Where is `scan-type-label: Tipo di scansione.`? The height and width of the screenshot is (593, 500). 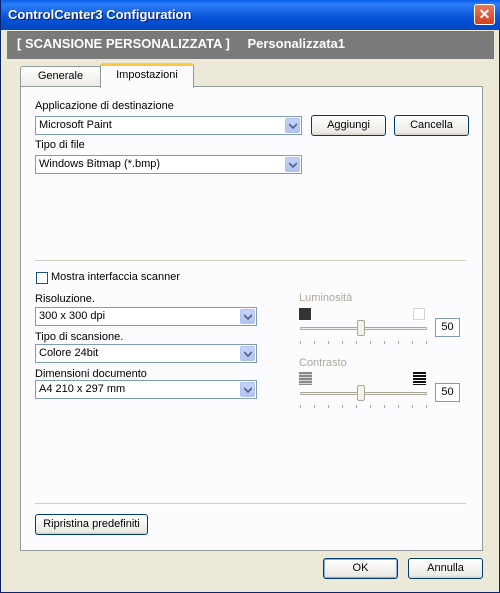 scan-type-label: Tipo di scansione. is located at coordinates (79, 337).